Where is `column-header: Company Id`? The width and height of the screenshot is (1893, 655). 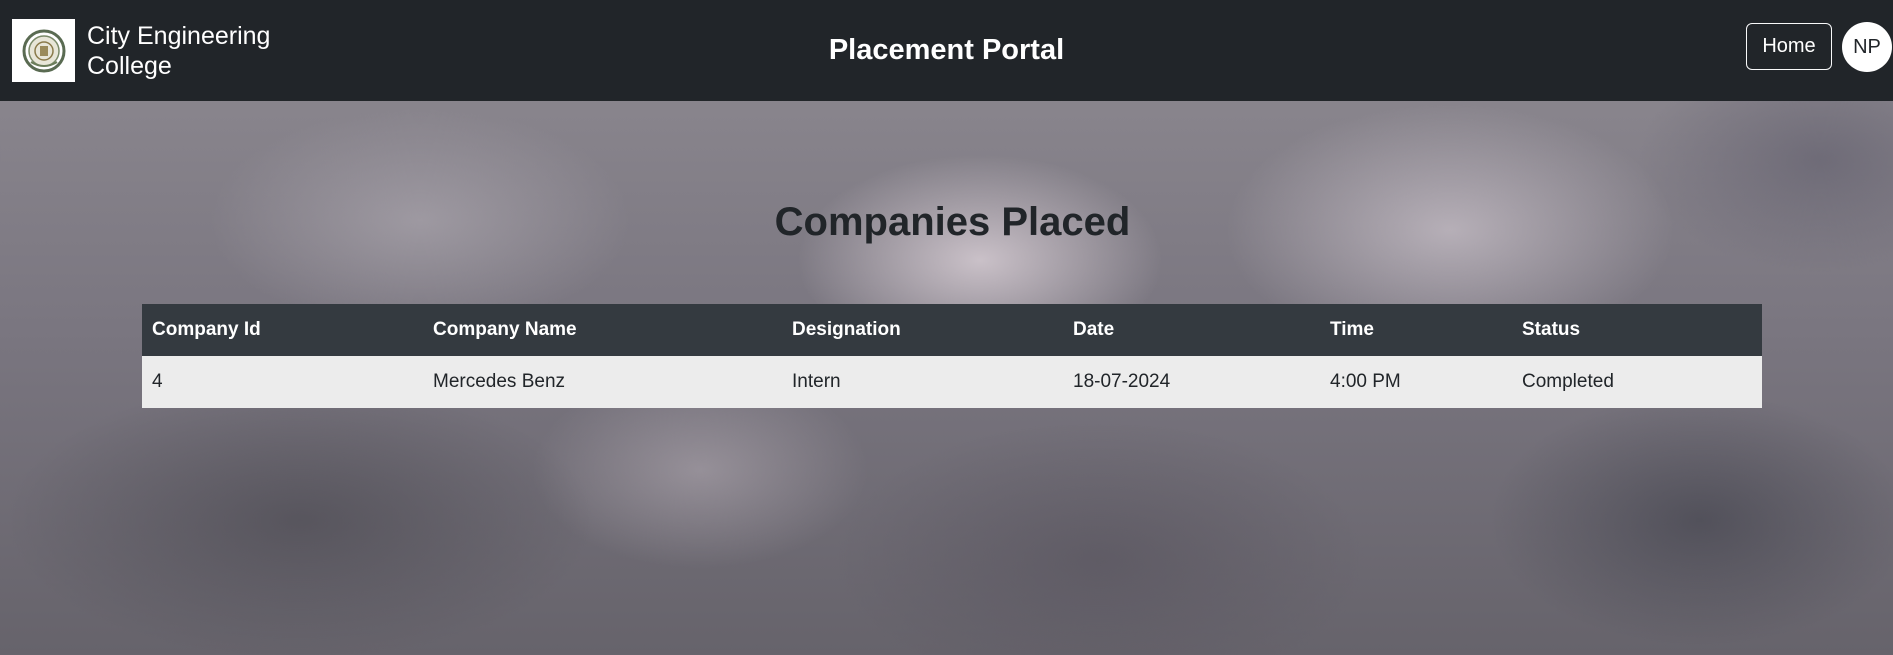 column-header: Company Id is located at coordinates (206, 329).